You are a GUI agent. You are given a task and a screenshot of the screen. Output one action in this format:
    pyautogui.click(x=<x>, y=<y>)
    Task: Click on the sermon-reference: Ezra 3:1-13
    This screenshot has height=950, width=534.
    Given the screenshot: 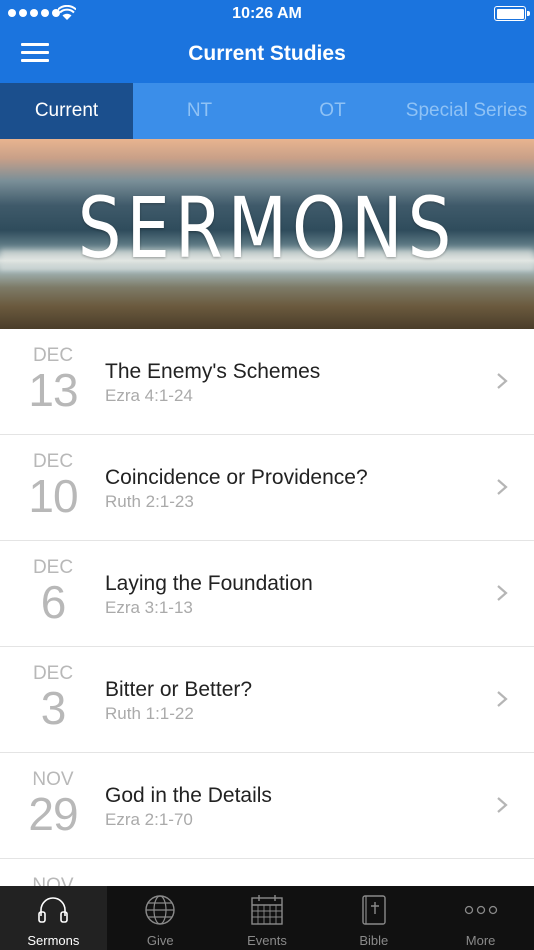 What is the action you would take?
    pyautogui.click(x=149, y=607)
    